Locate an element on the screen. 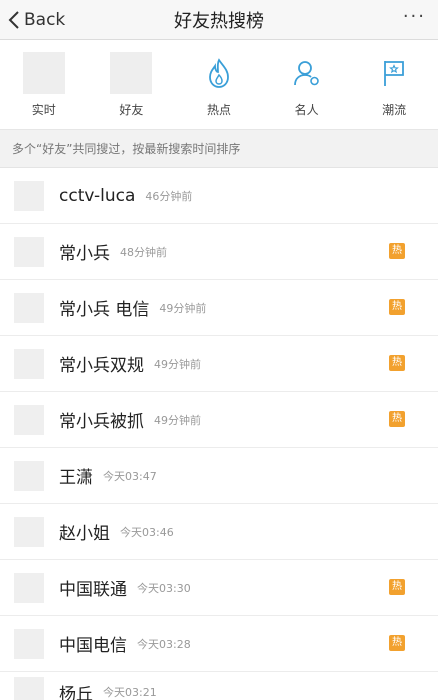  item-time: 今天03:30 is located at coordinates (164, 588).